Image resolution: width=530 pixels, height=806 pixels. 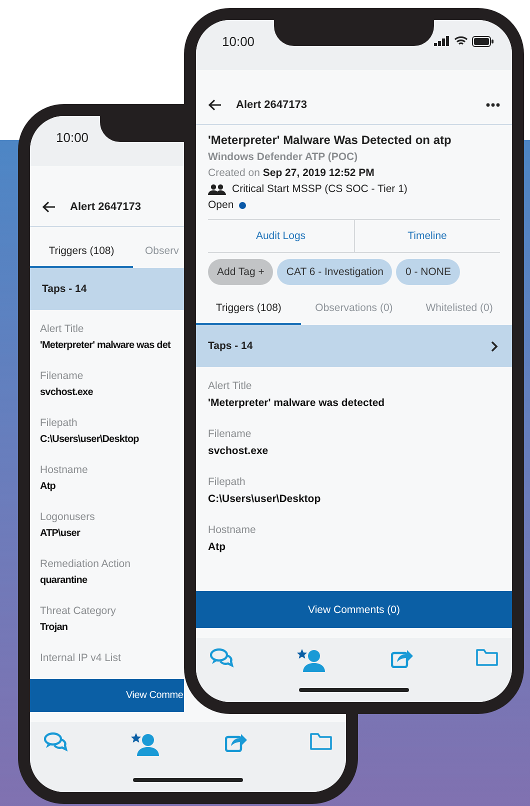 What do you see at coordinates (334, 272) in the screenshot?
I see `tag-chip: CAT 6 - Investigation` at bounding box center [334, 272].